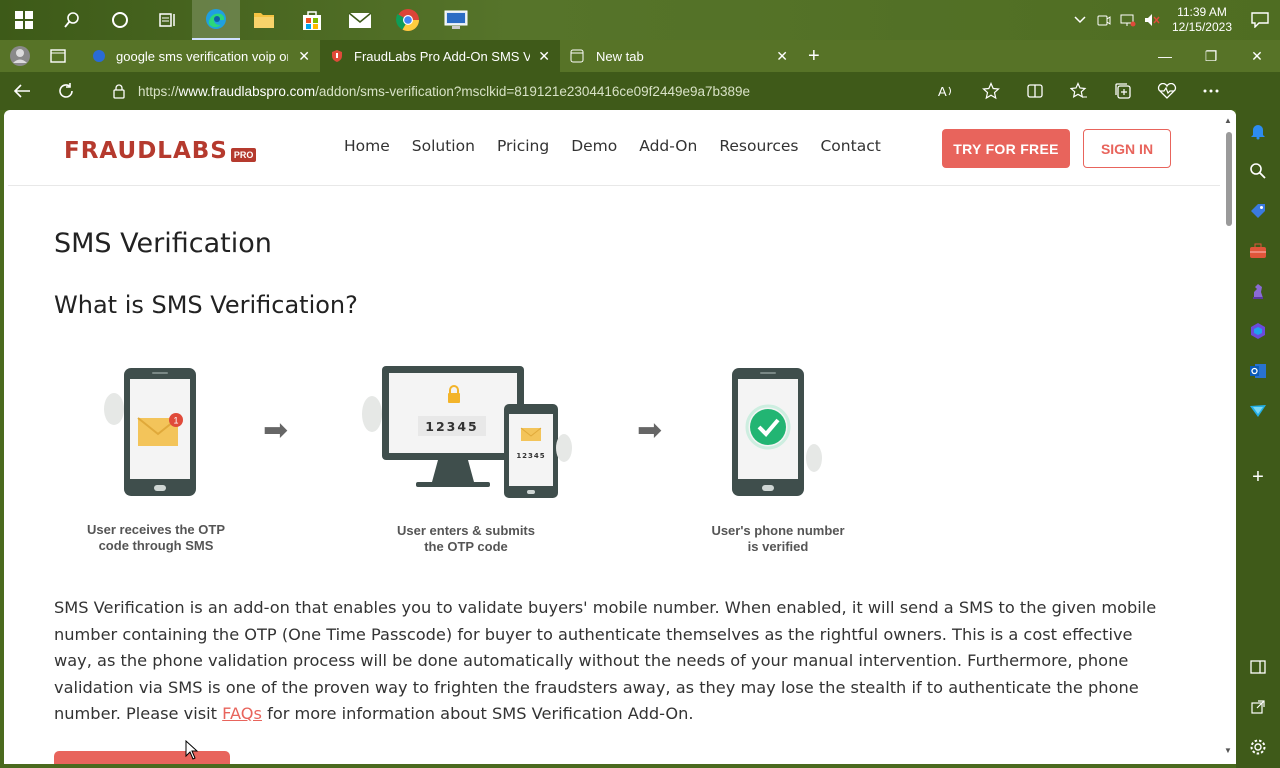 The image size is (1280, 768). Describe the element at coordinates (452, 426) in the screenshot. I see `otp-code-large: 12345` at that location.